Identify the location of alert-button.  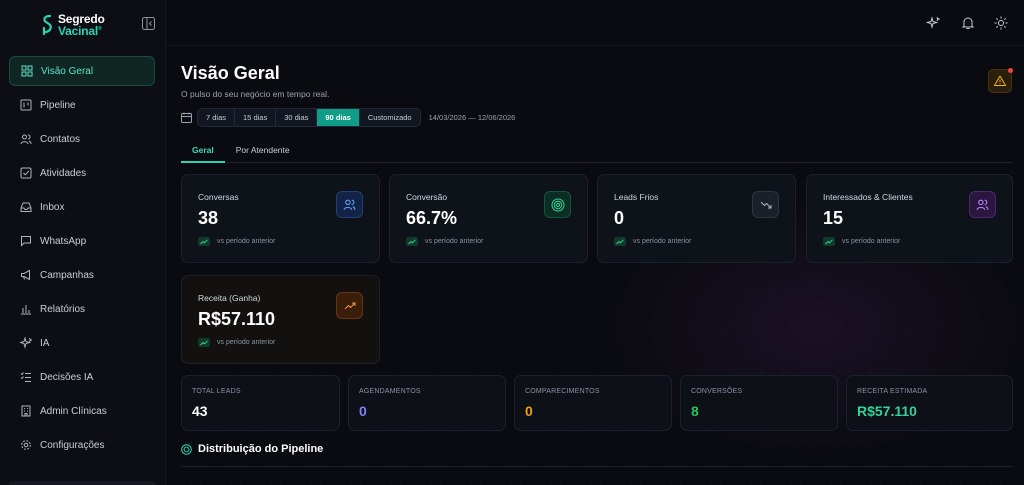
(1000, 80).